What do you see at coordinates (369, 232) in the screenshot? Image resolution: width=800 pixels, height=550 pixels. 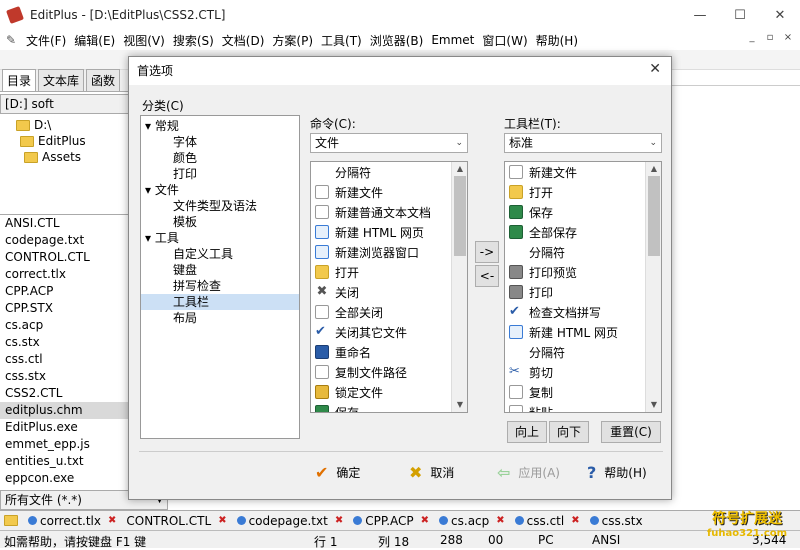 I see `command-item: 新建 HTML 网页` at bounding box center [369, 232].